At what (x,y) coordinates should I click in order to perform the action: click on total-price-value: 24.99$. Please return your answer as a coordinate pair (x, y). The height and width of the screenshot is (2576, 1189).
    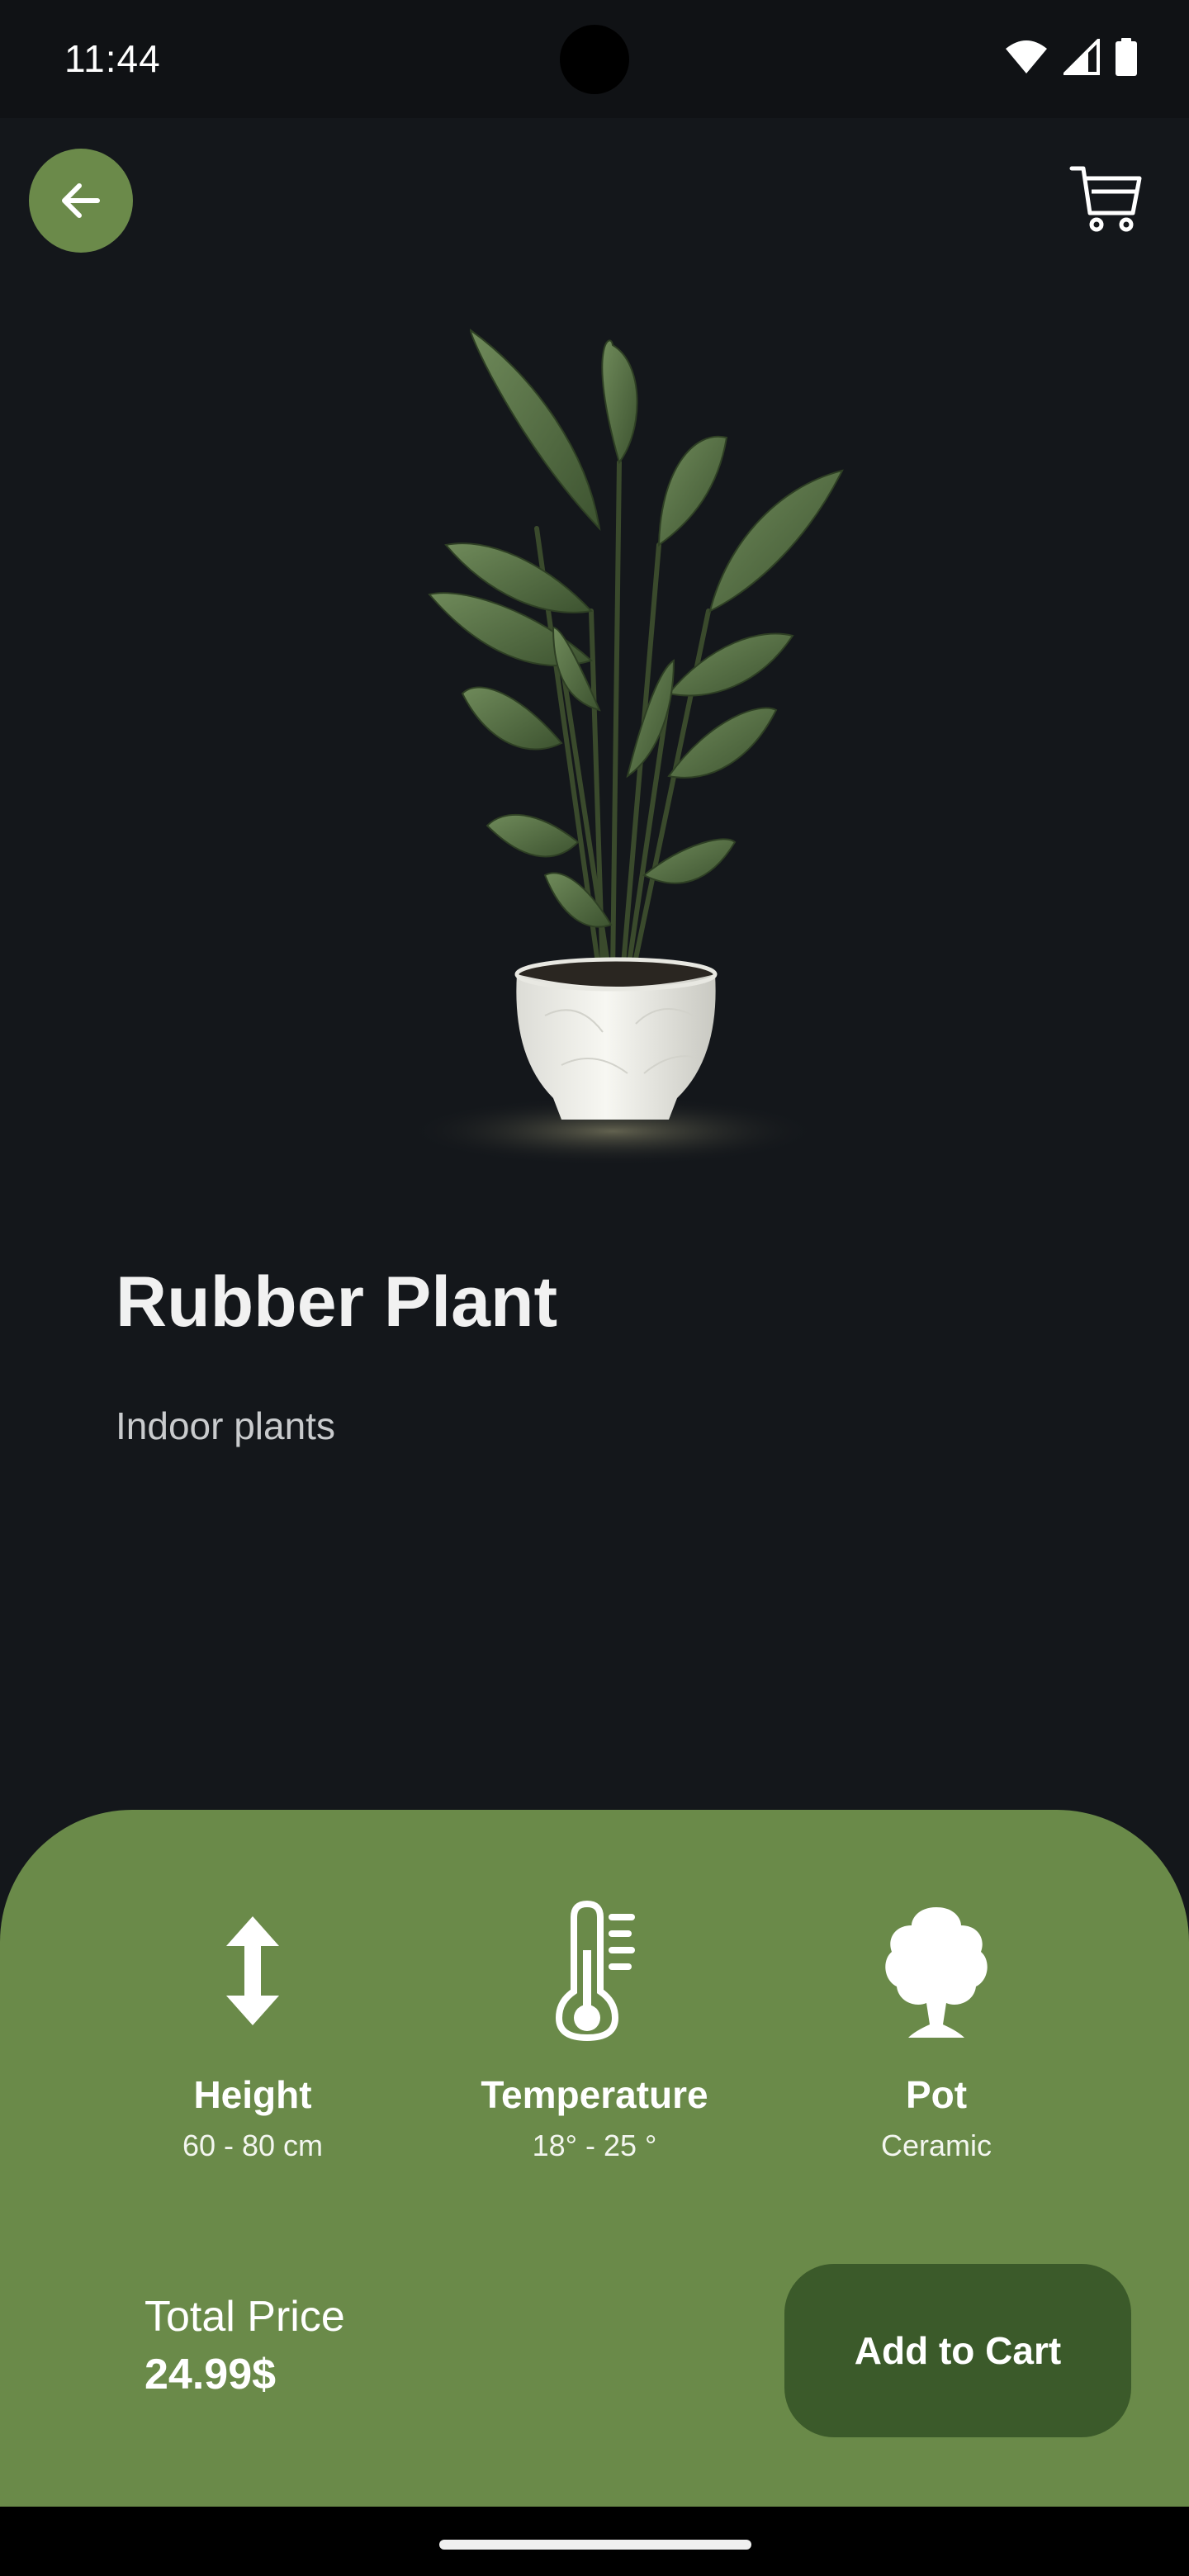
    Looking at the image, I should click on (210, 2374).